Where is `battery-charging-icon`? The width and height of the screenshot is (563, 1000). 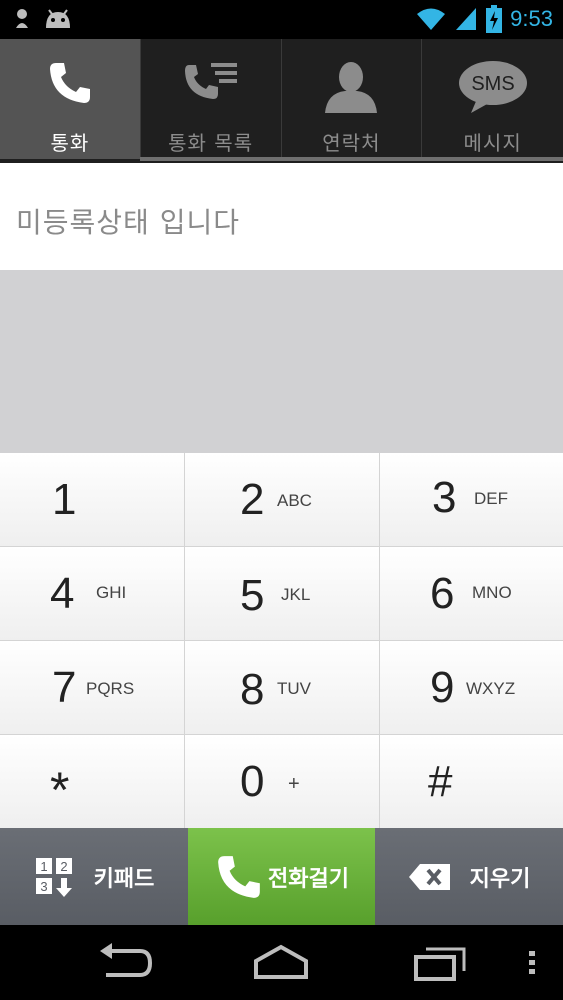 battery-charging-icon is located at coordinates (494, 19).